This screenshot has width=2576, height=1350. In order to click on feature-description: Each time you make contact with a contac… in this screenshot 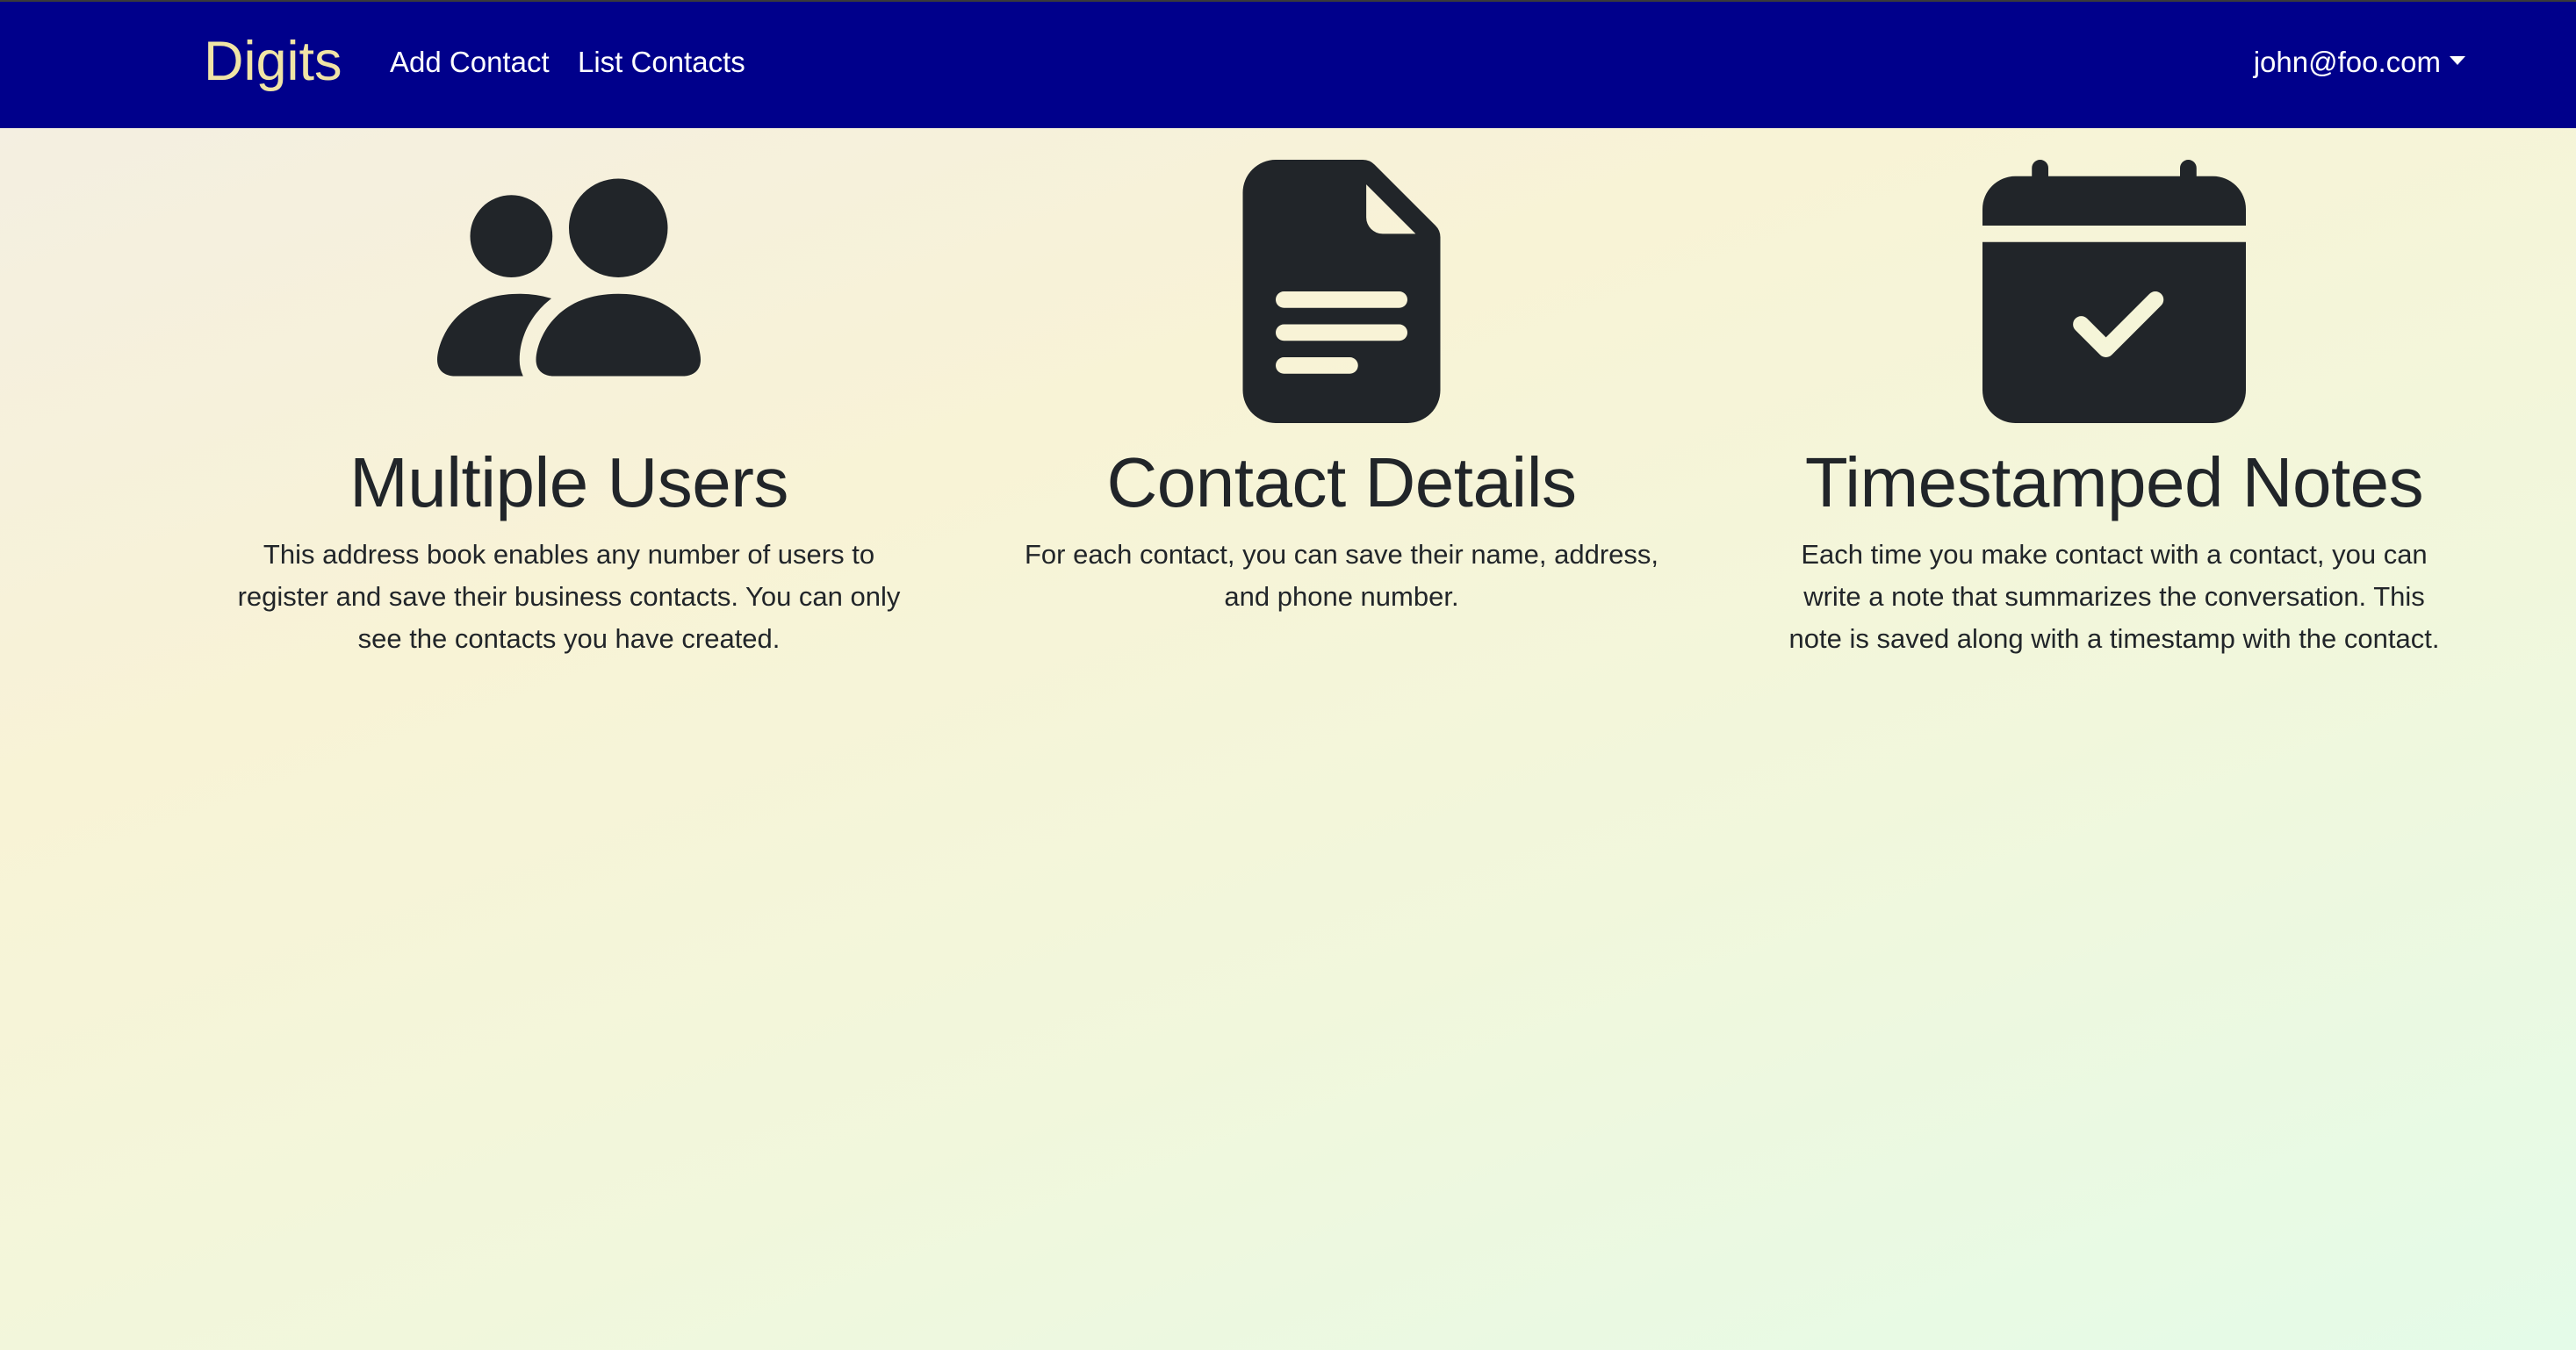, I will do `click(2114, 596)`.